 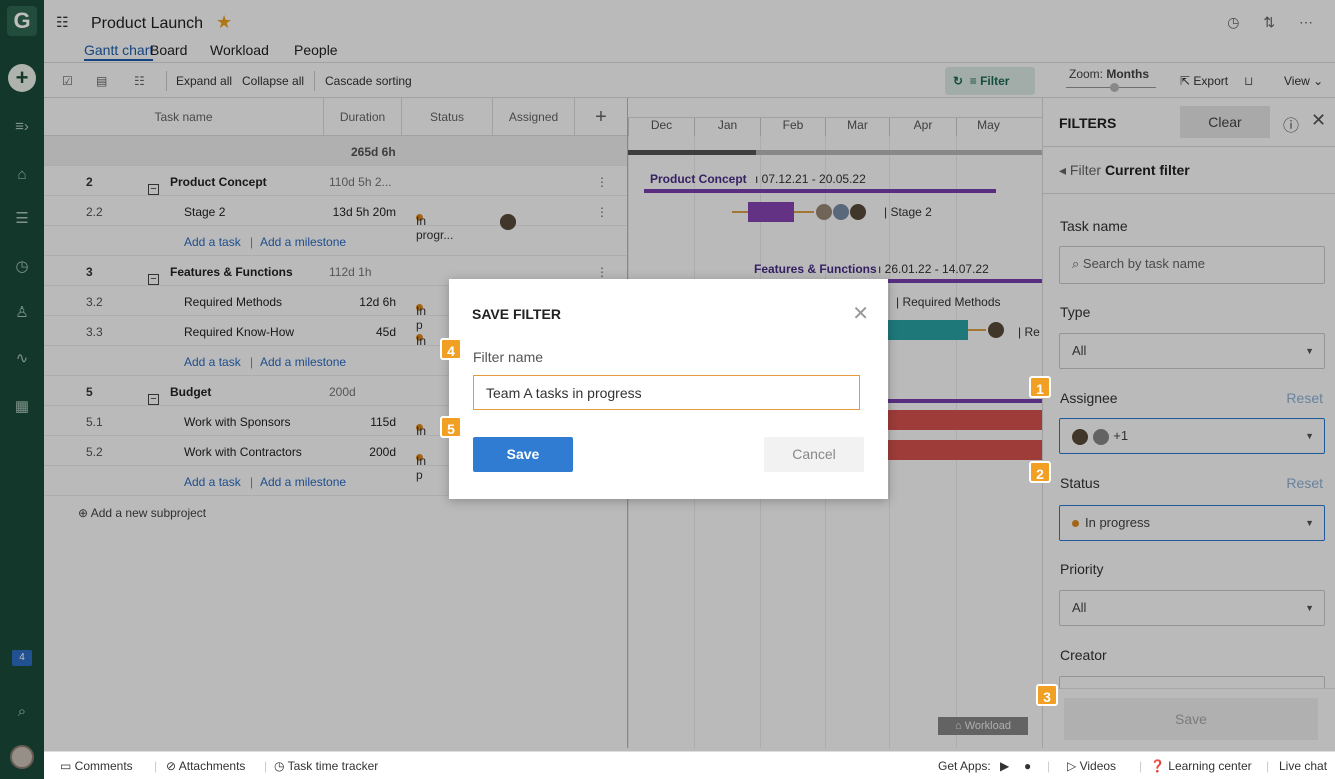 What do you see at coordinates (860, 313) in the screenshot?
I see `close-icon: ✕` at bounding box center [860, 313].